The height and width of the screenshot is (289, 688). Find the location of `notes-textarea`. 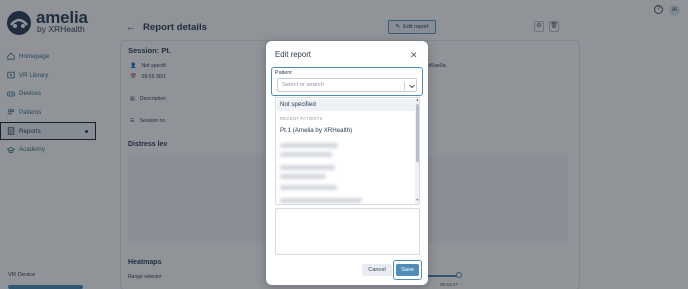

notes-textarea is located at coordinates (347, 231).